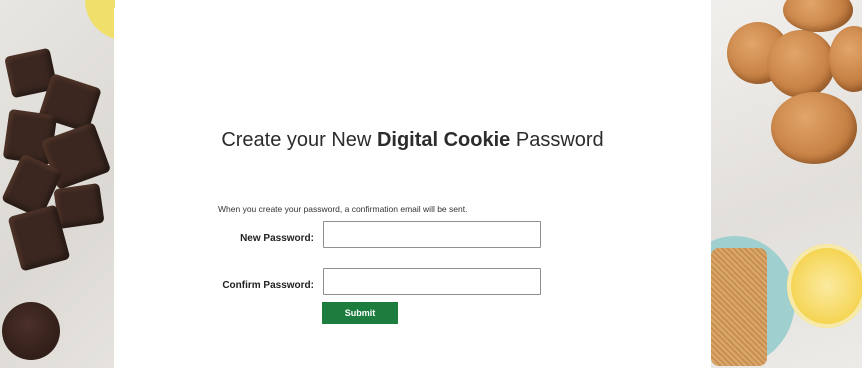 Image resolution: width=862 pixels, height=368 pixels. What do you see at coordinates (277, 238) in the screenshot?
I see `new-password-label: New Password:` at bounding box center [277, 238].